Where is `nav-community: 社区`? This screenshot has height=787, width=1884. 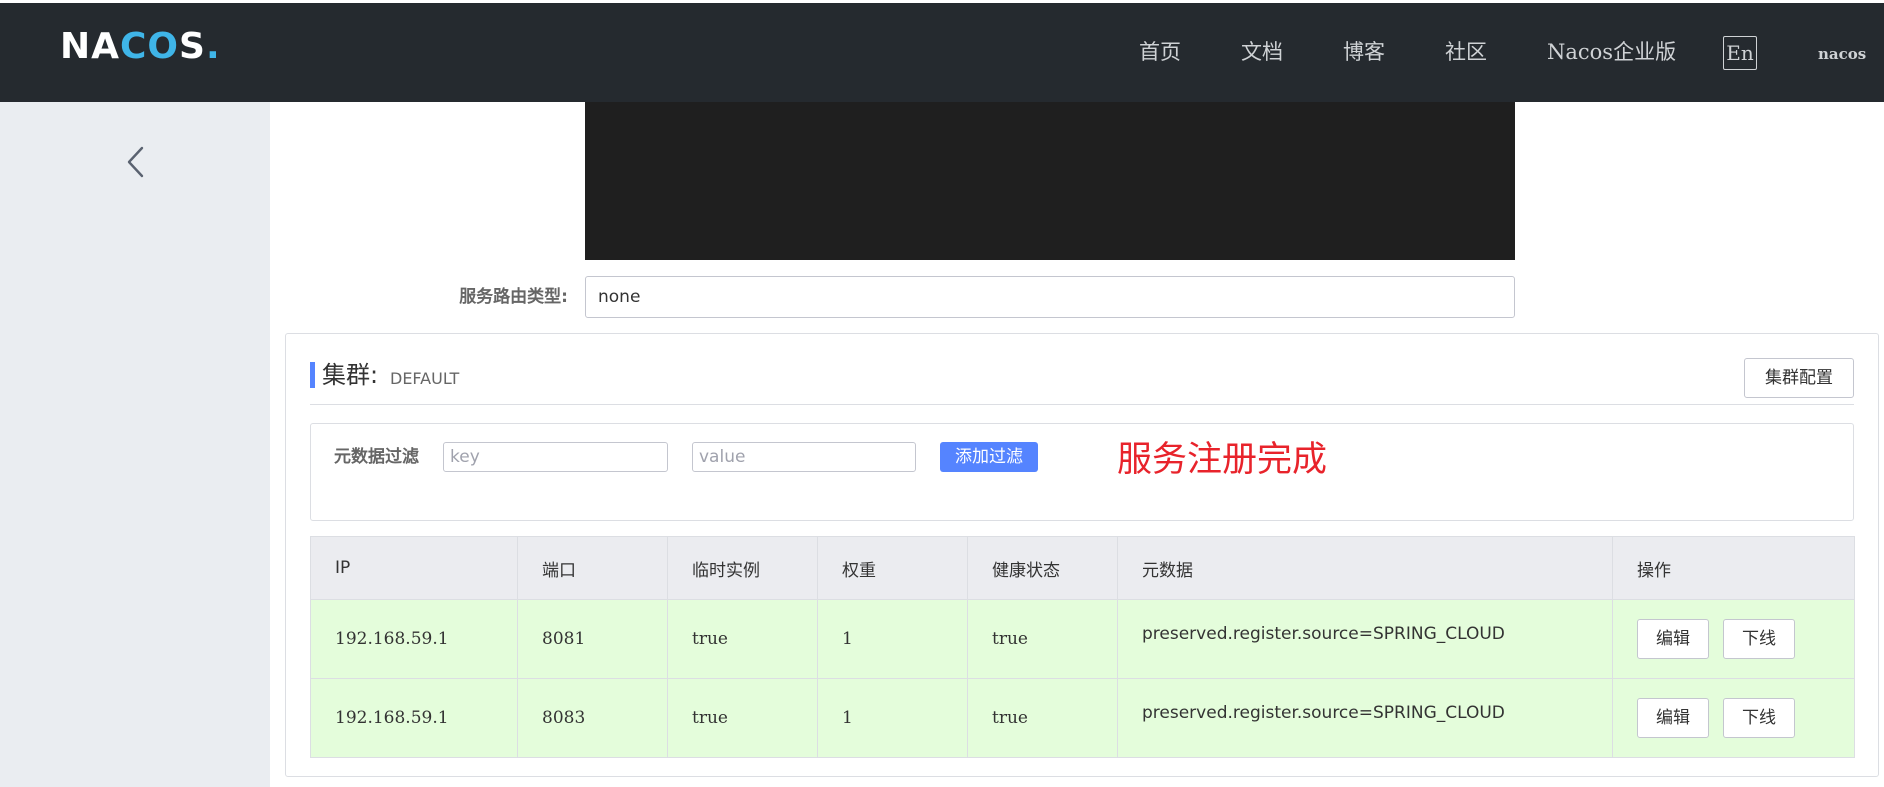
nav-community: 社区 is located at coordinates (1466, 52).